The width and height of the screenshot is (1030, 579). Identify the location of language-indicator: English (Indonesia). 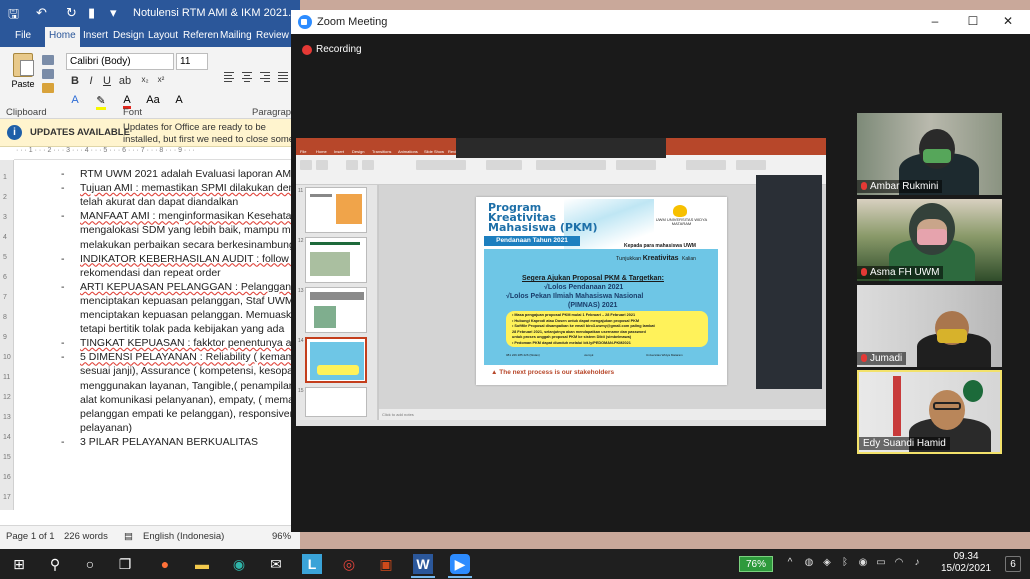
(183, 536).